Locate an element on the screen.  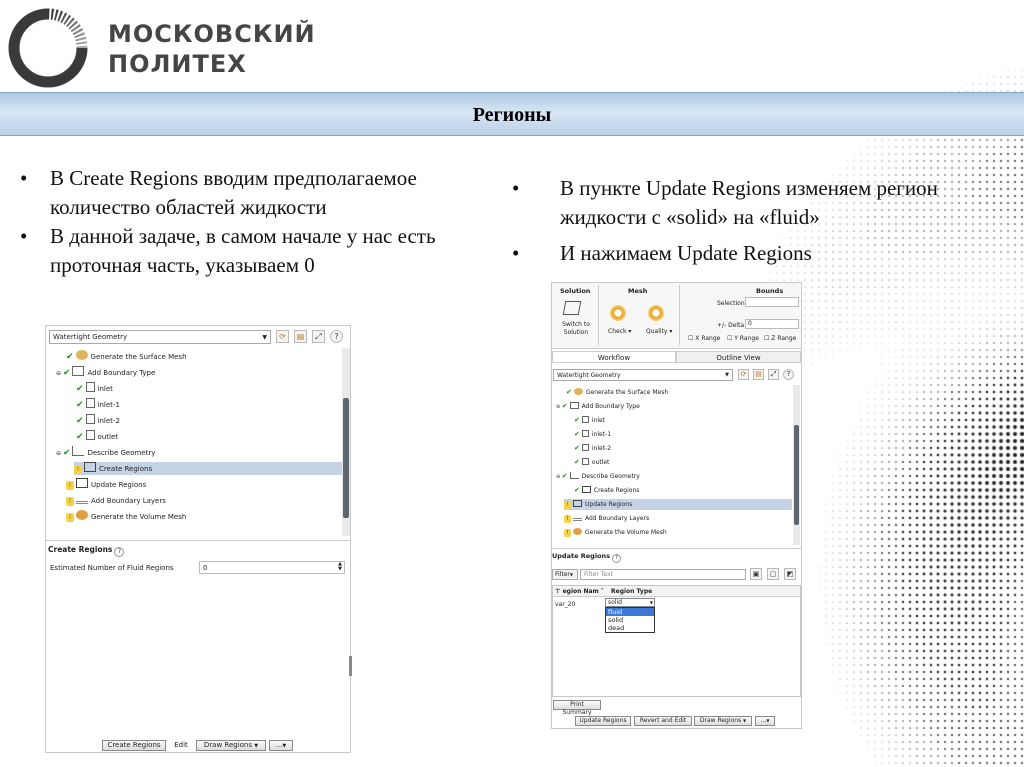
tree-label: Create Regions is located at coordinates (616, 490).